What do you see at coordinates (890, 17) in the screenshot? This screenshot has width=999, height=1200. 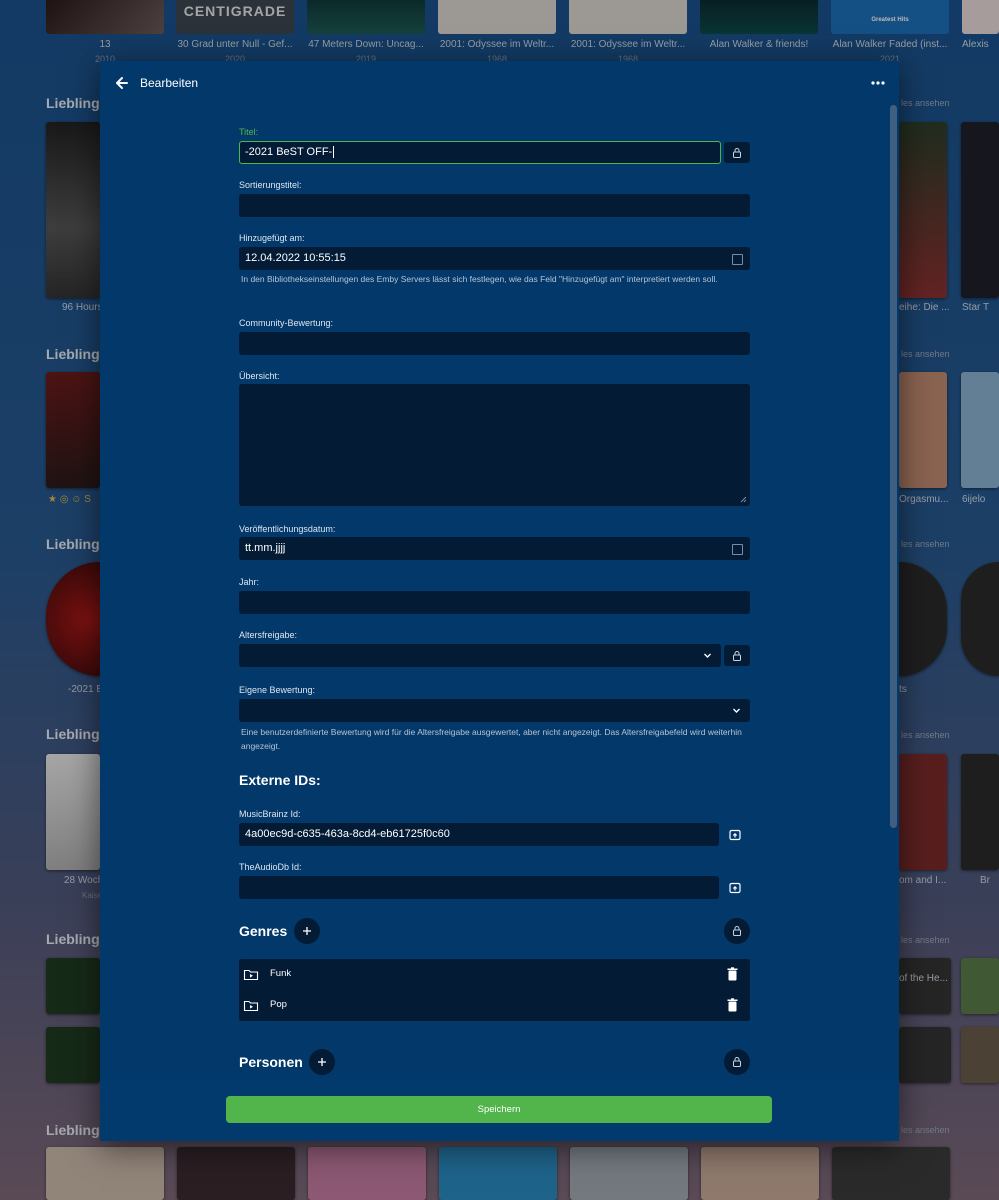 I see `poster-greatest-hits: Greatest Hits` at bounding box center [890, 17].